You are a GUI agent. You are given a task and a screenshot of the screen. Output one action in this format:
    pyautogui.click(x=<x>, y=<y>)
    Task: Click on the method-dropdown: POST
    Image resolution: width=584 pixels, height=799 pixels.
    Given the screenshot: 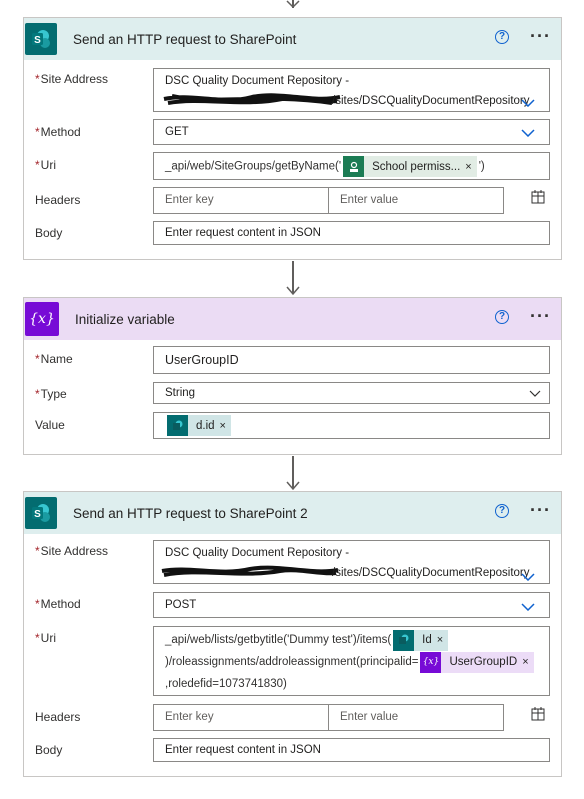 What is the action you would take?
    pyautogui.click(x=351, y=605)
    